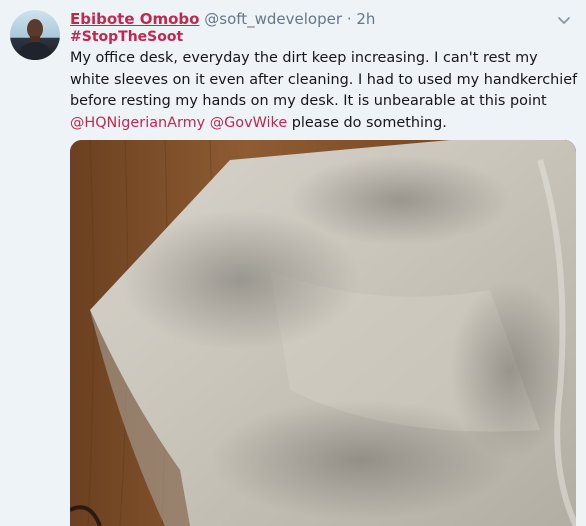 Image resolution: width=586 pixels, height=526 pixels. I want to click on avatar, so click(35, 35).